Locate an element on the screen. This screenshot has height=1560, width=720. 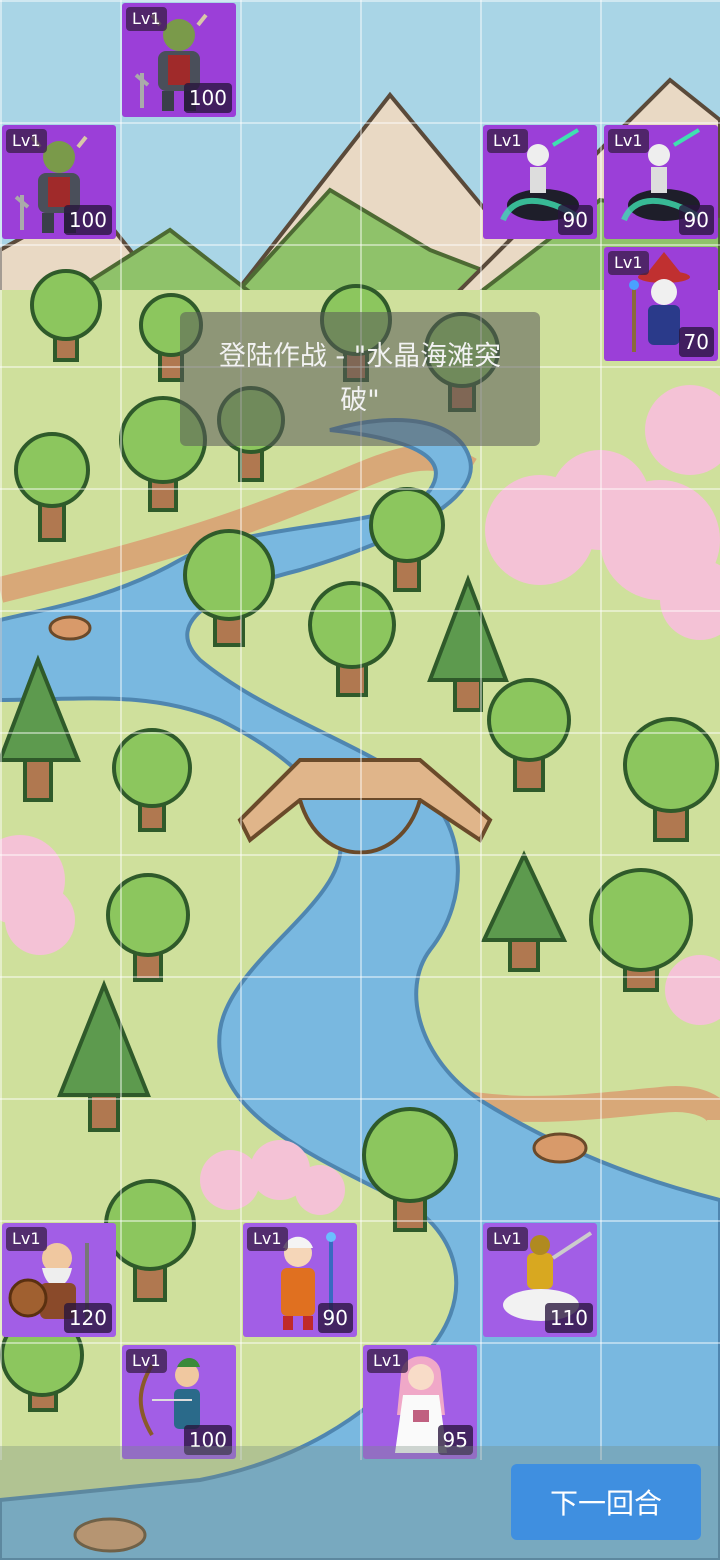
mission-banner: 登陆作战 - "水晶海滩突破" is located at coordinates (360, 379).